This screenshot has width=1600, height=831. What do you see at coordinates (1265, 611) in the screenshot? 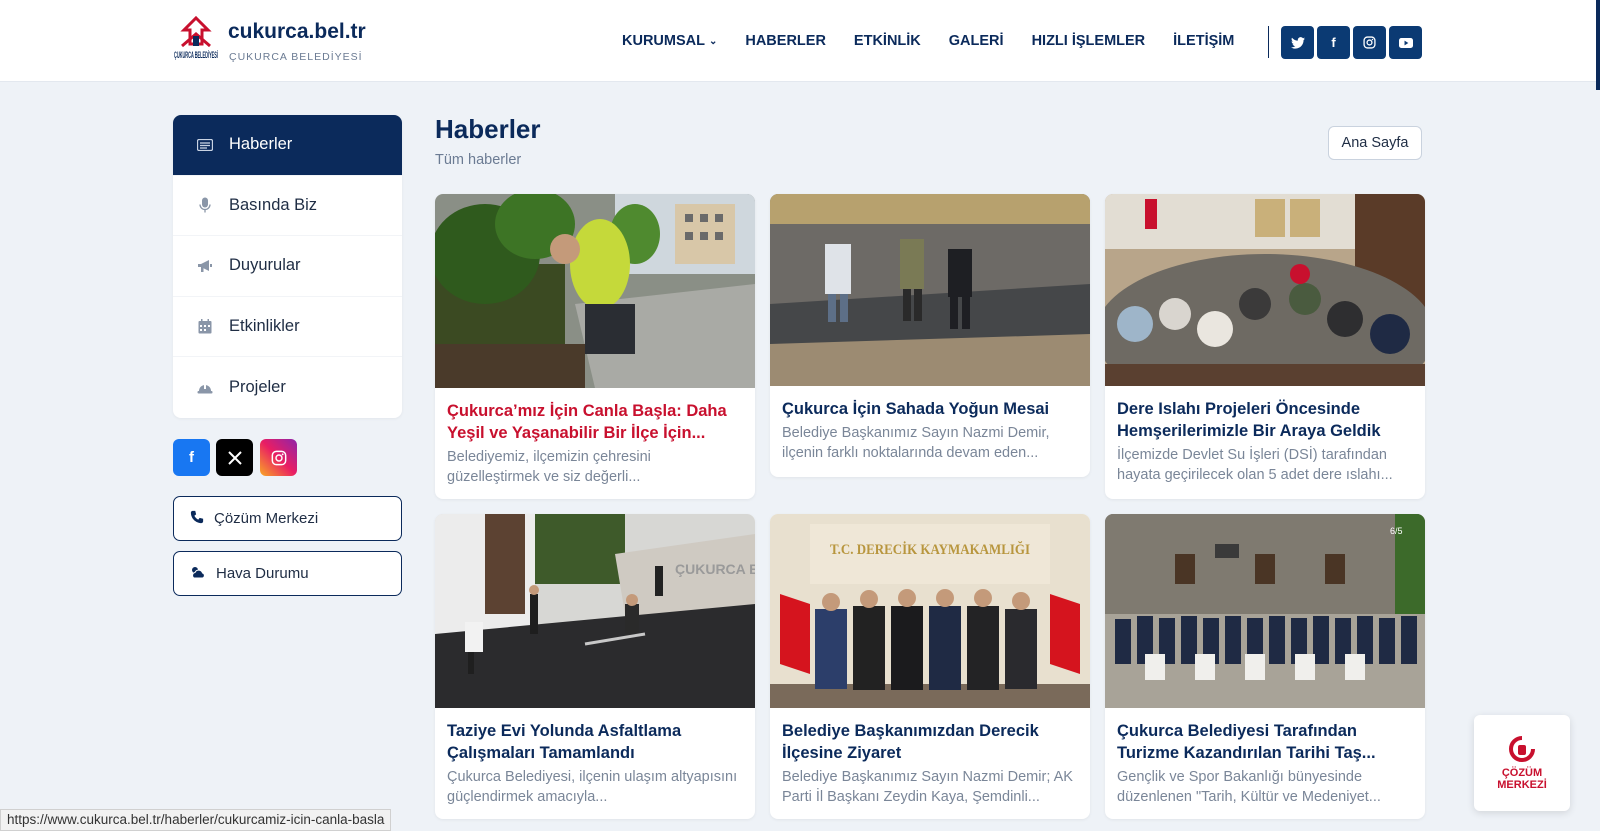
I see `news-photo-historic-stone-house: 6/5` at bounding box center [1265, 611].